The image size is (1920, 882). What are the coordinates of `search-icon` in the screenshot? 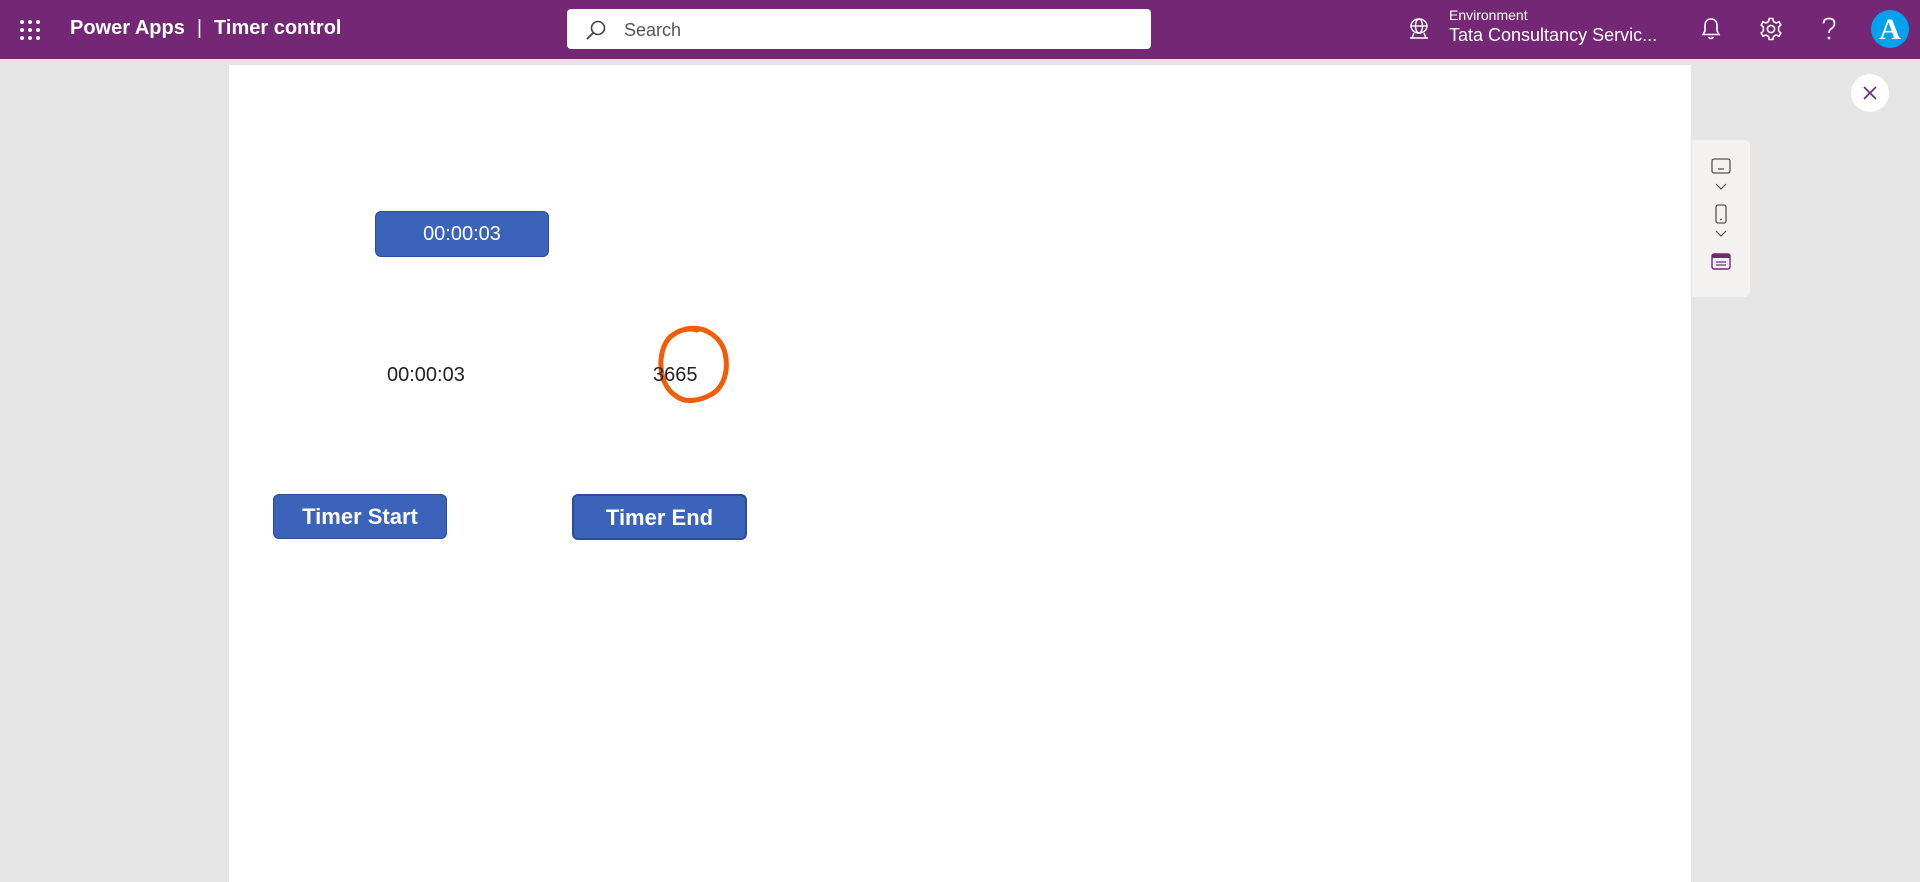 It's located at (596, 30).